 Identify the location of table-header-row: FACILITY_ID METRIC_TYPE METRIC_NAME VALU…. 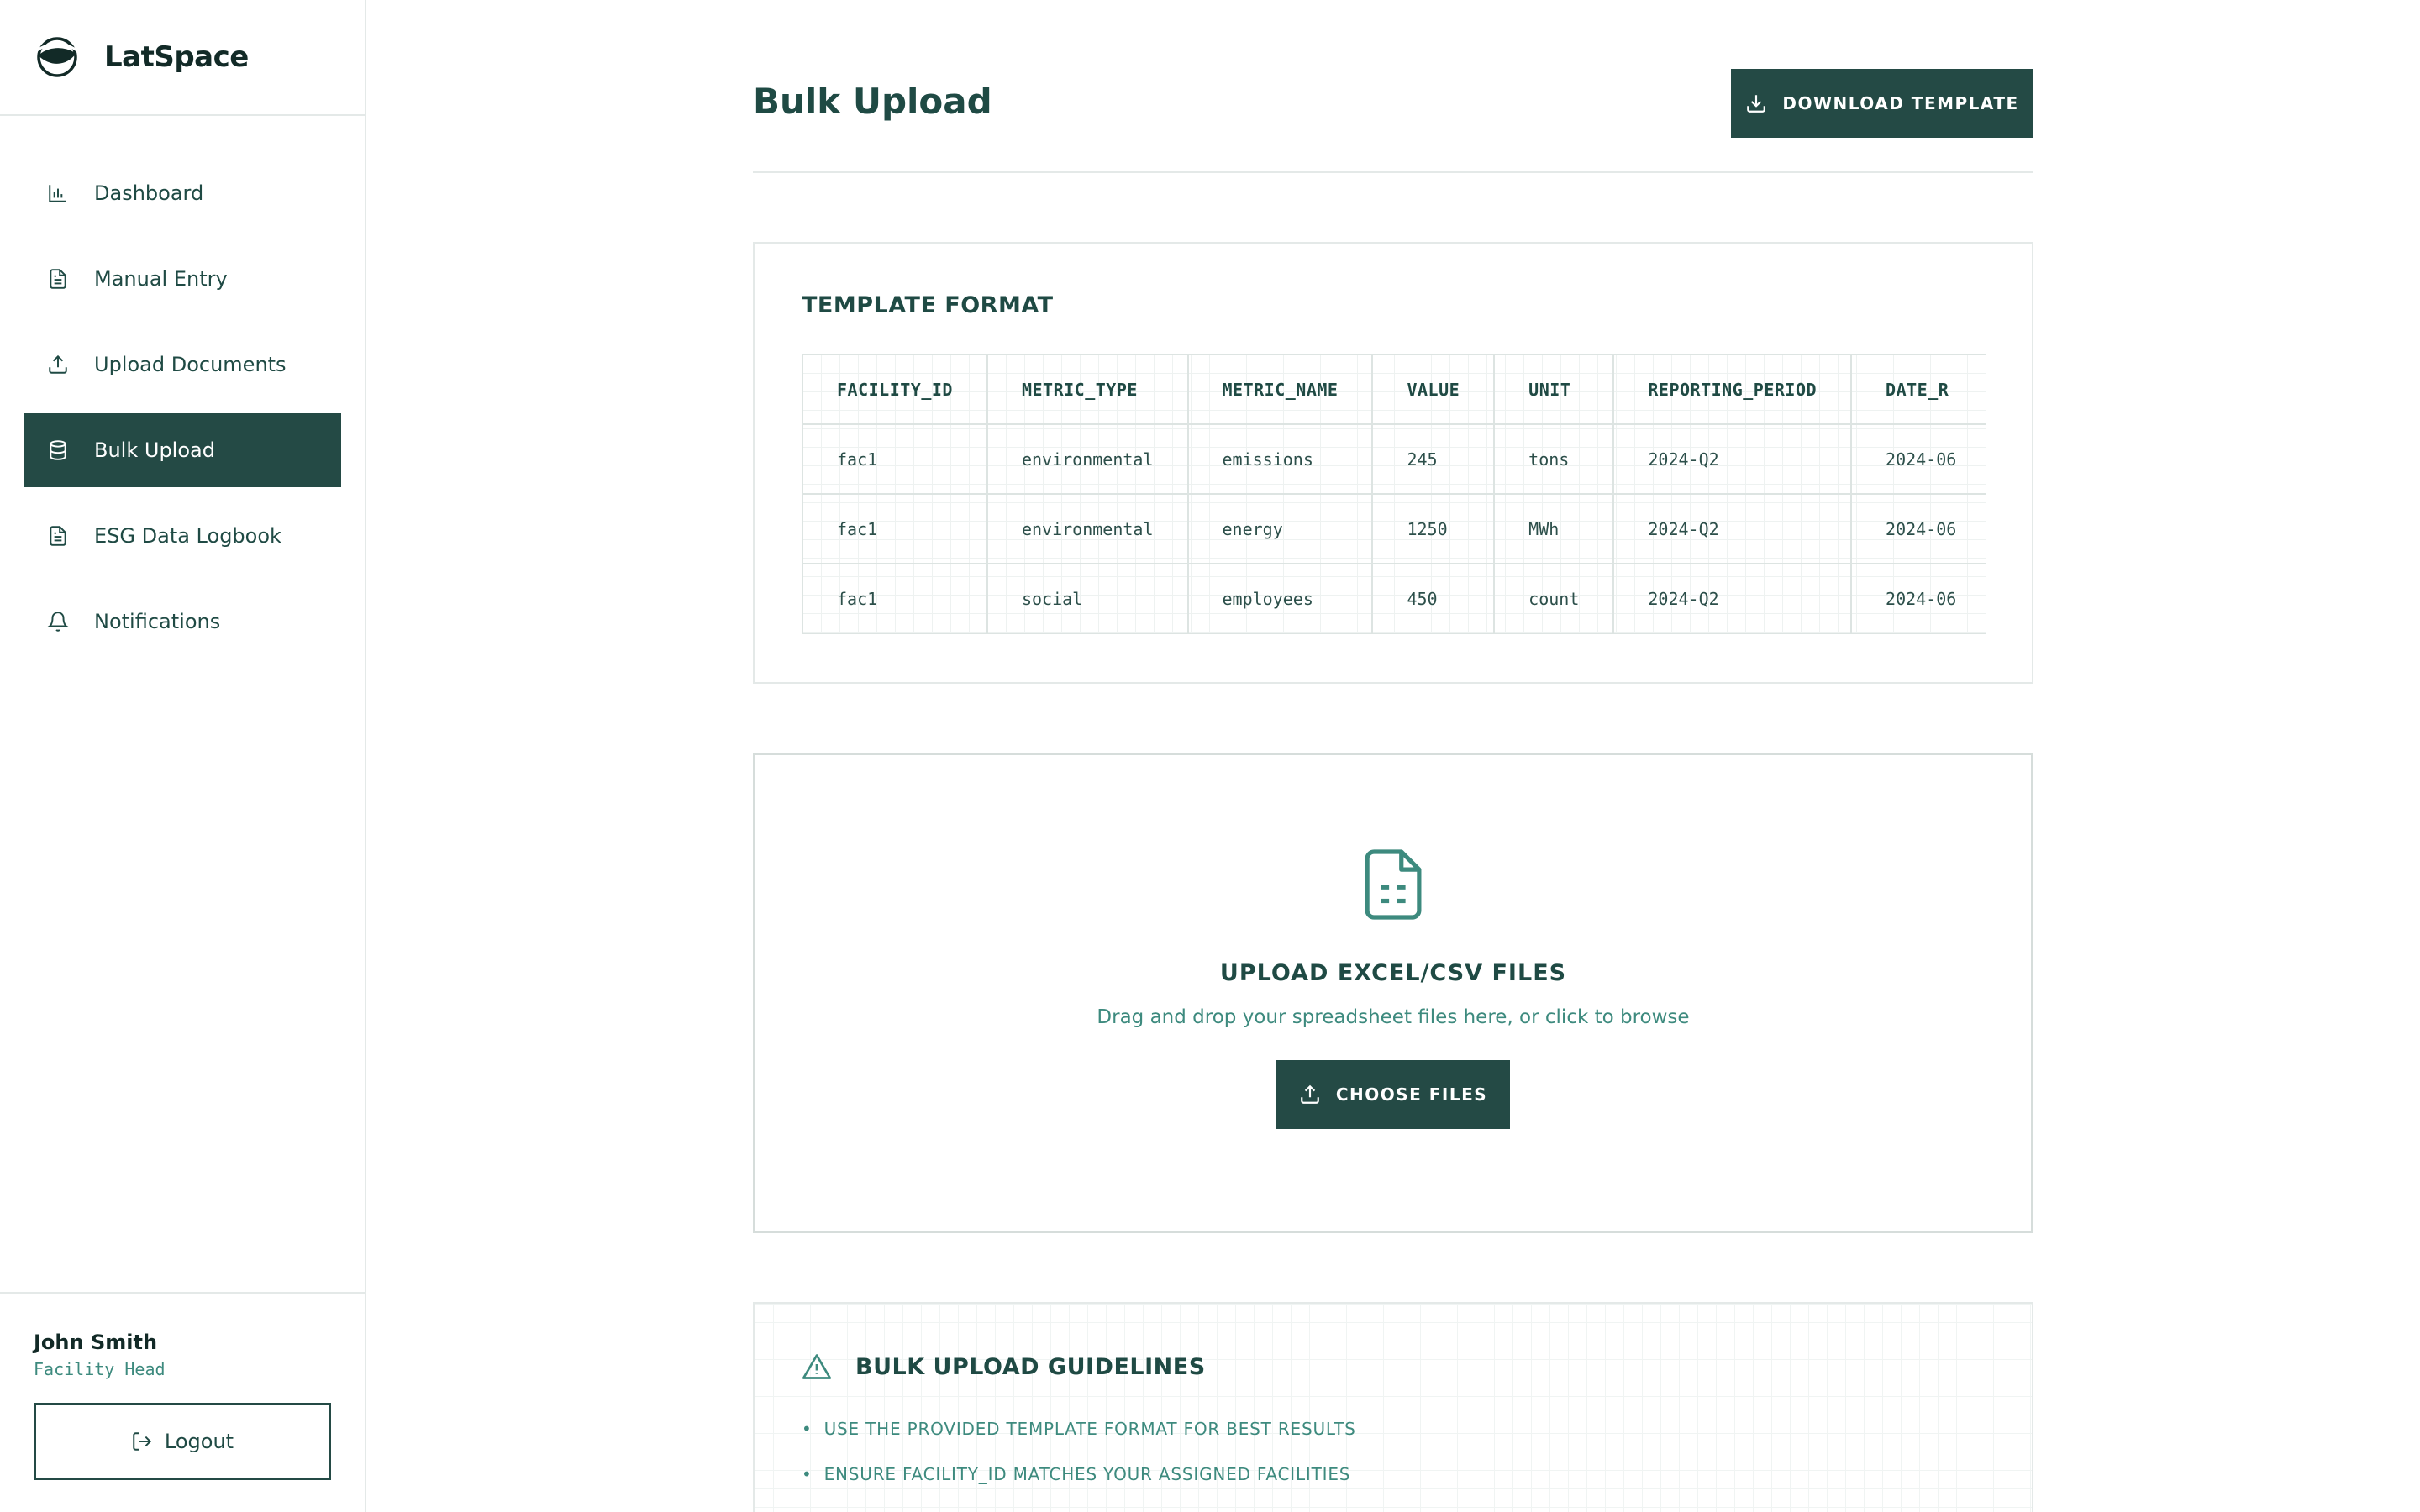
(1394, 389).